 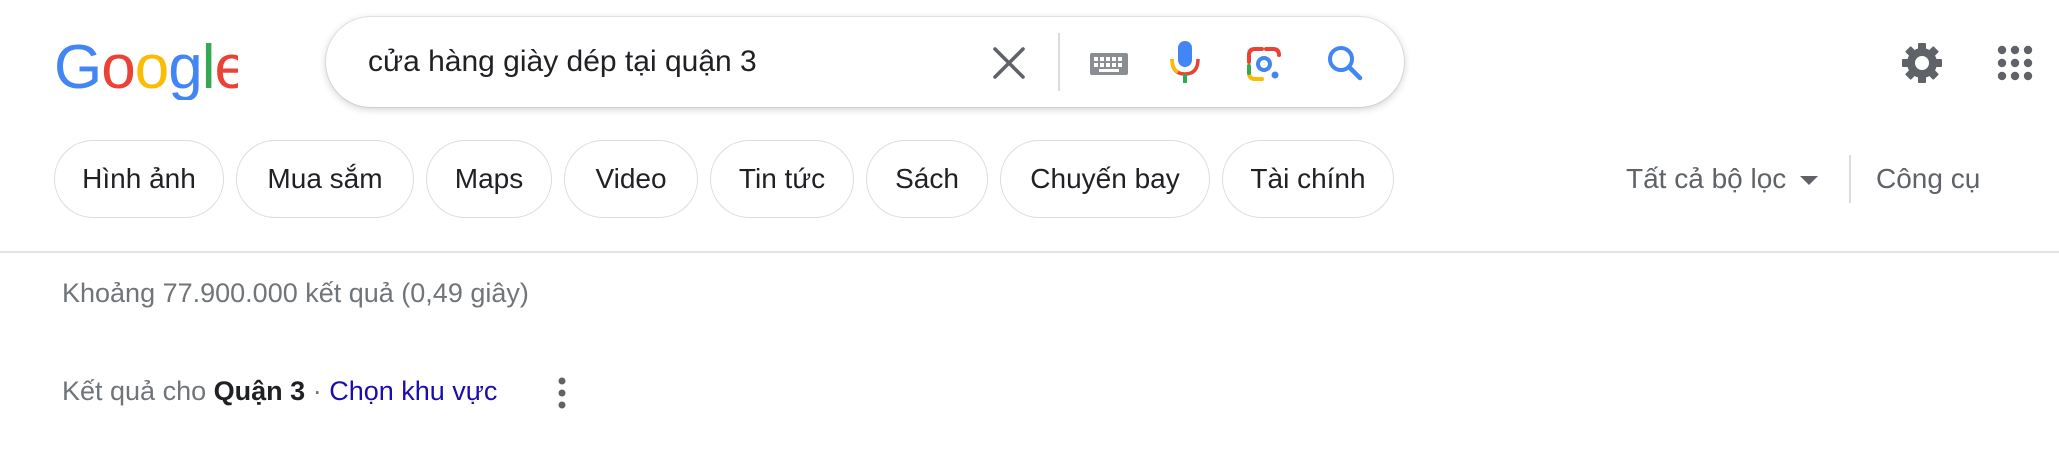 I want to click on more-options-icon, so click(x=562, y=393).